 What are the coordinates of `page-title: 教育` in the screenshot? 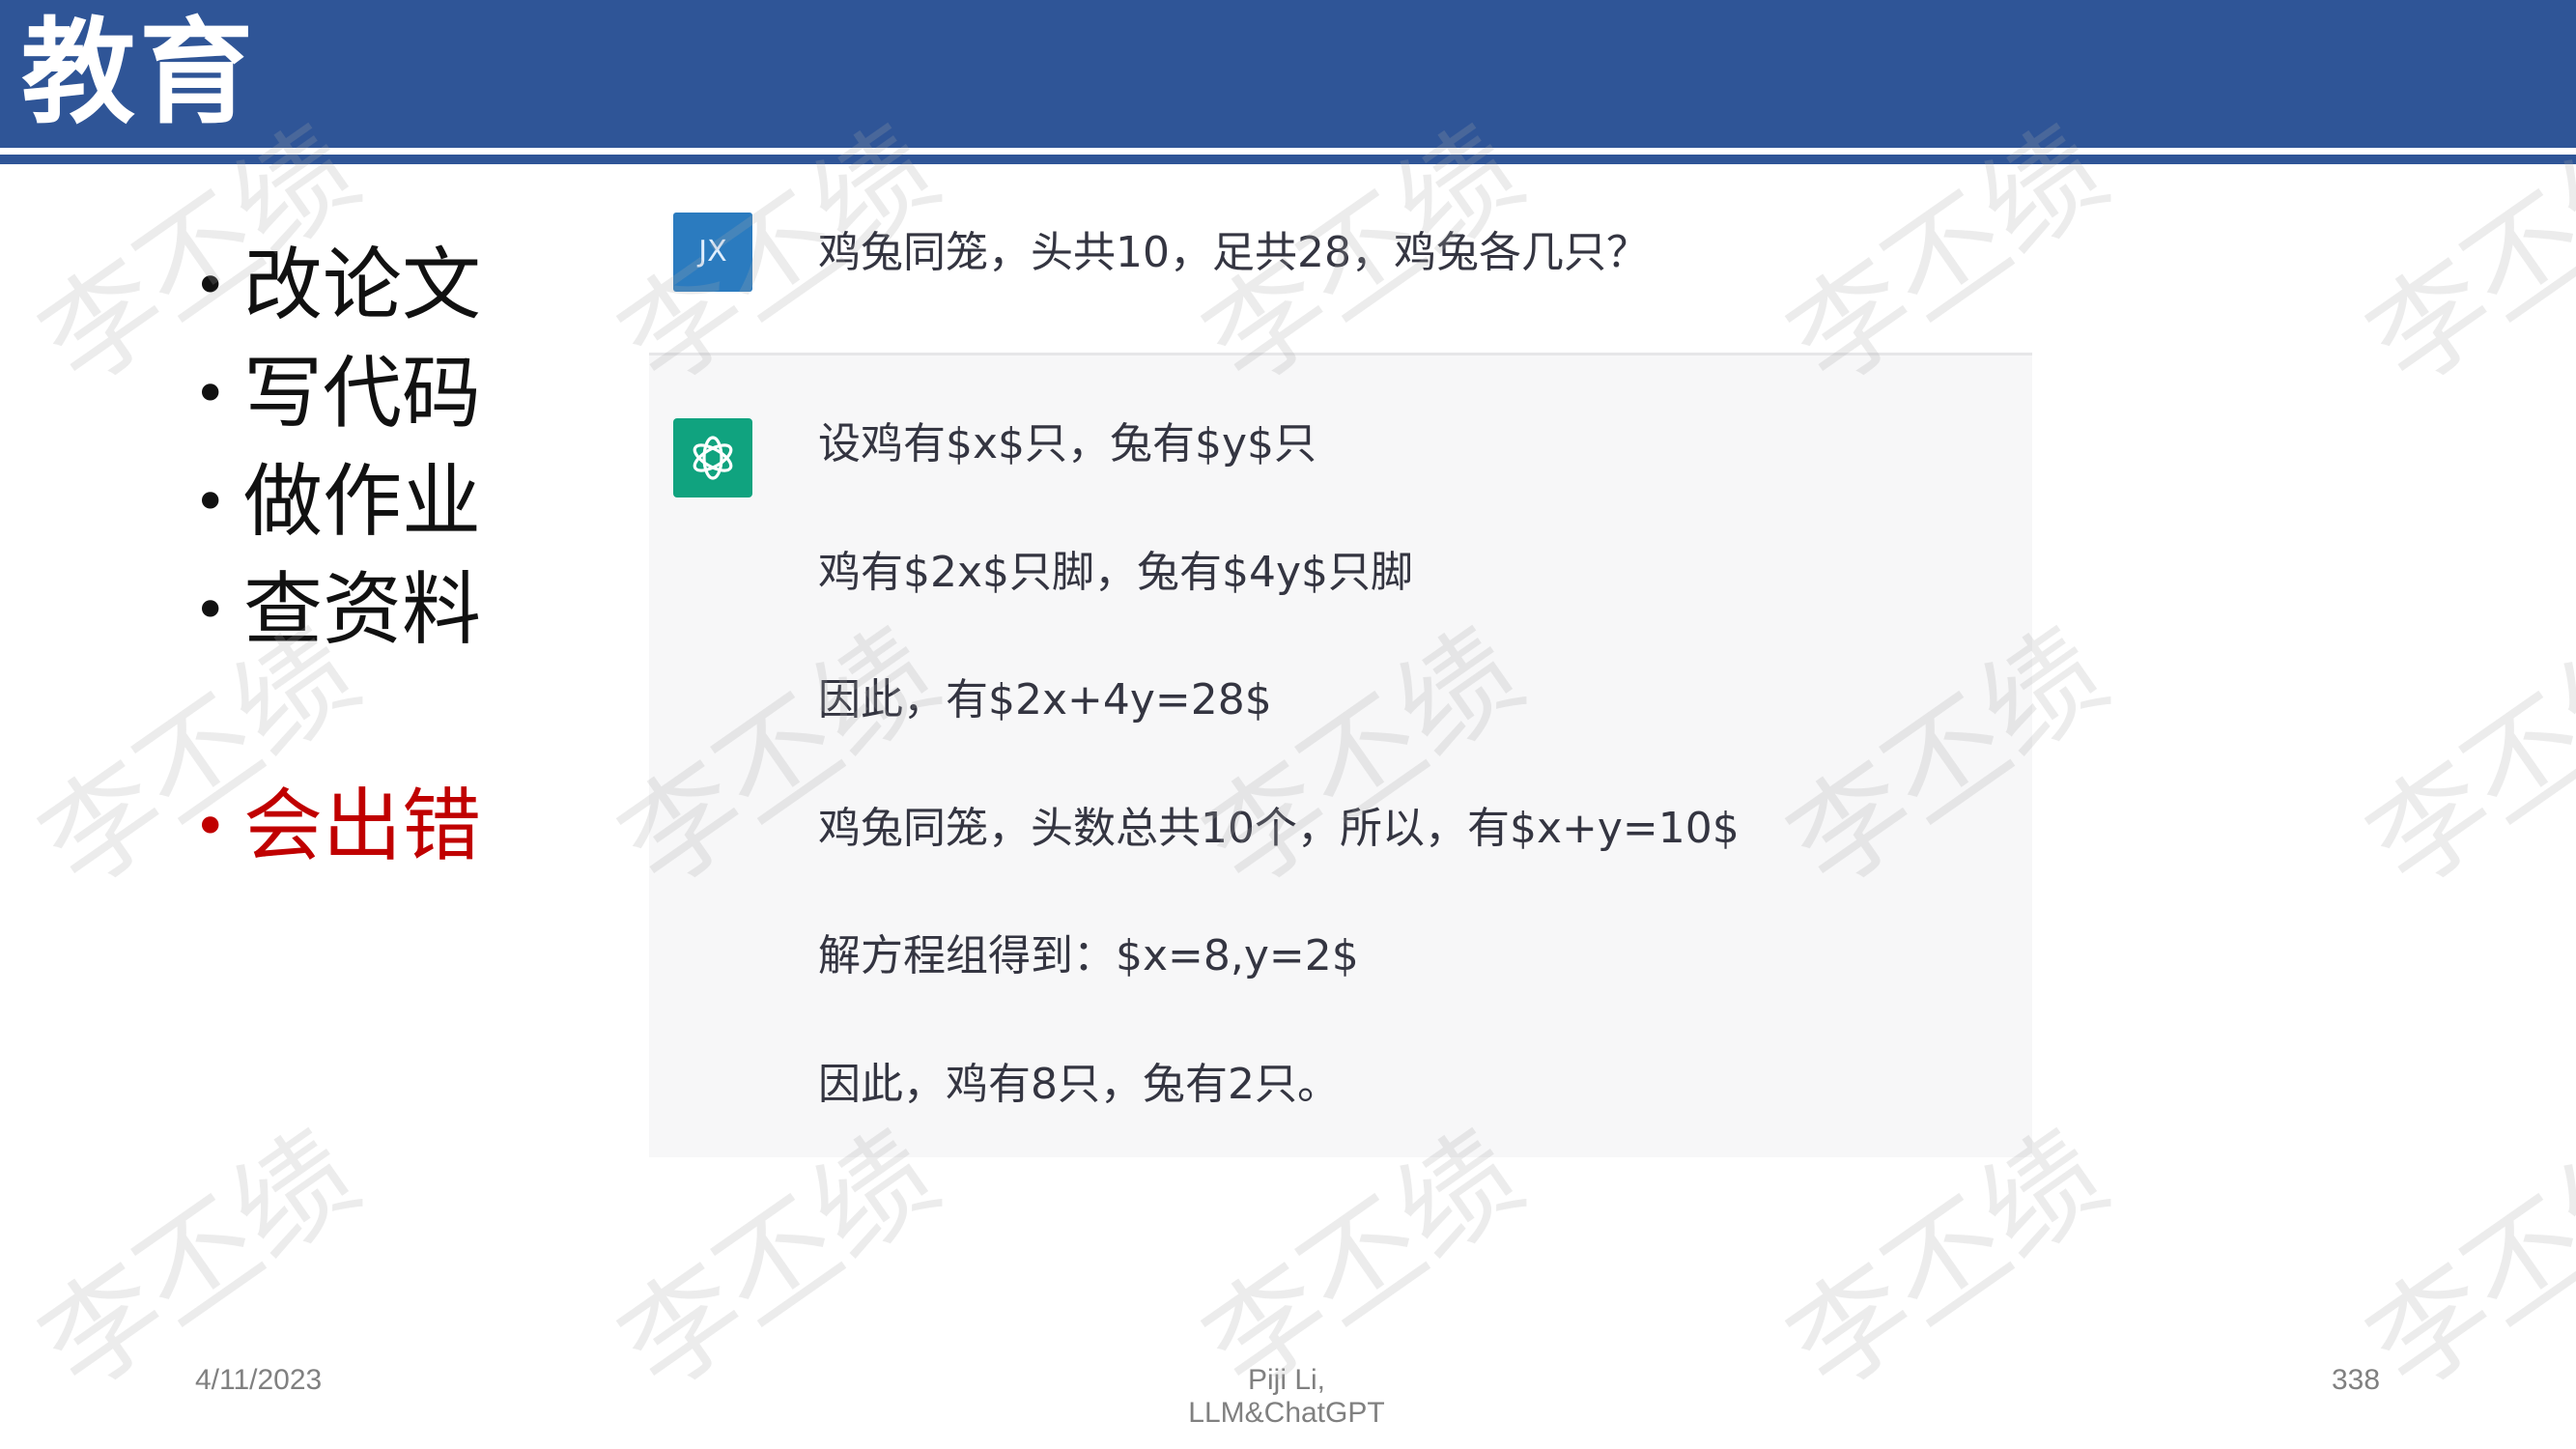 It's located at (139, 72).